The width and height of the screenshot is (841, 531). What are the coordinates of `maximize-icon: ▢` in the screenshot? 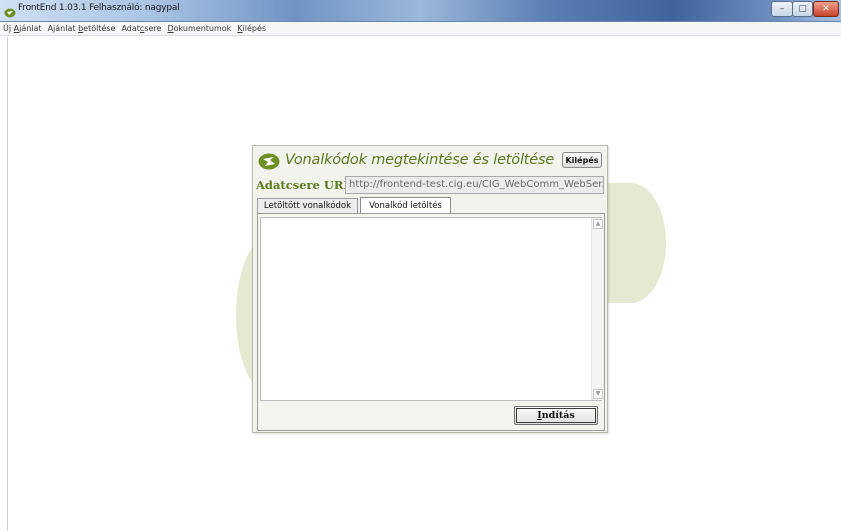 It's located at (802, 8).